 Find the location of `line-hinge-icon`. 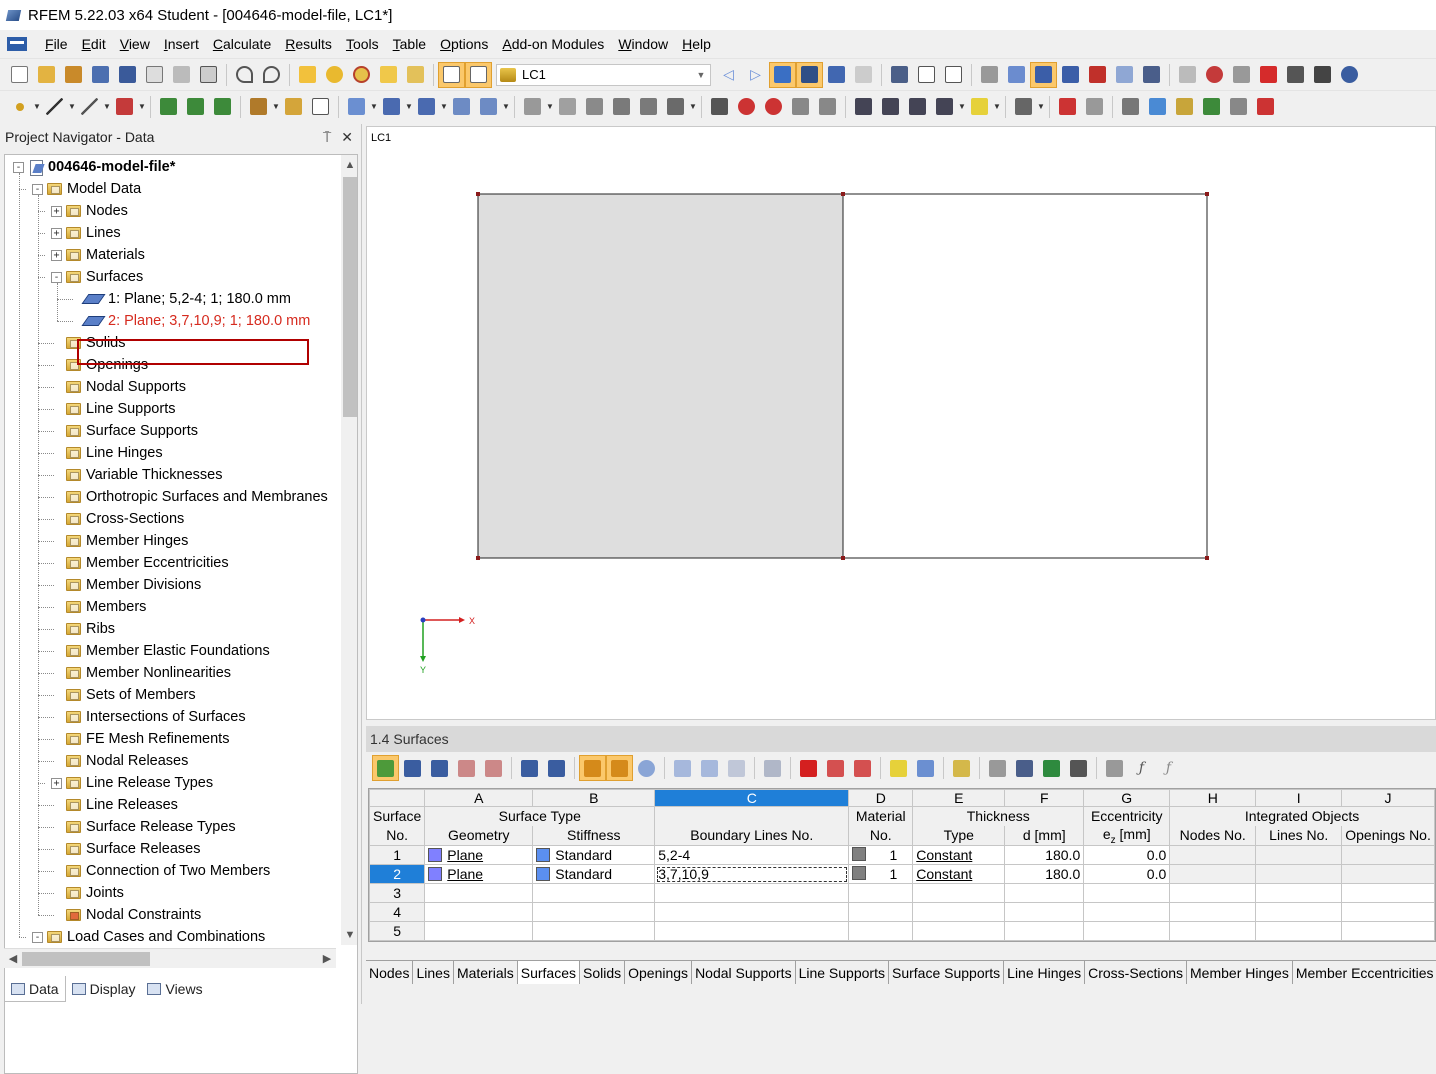

line-hinge-icon is located at coordinates (258, 107).